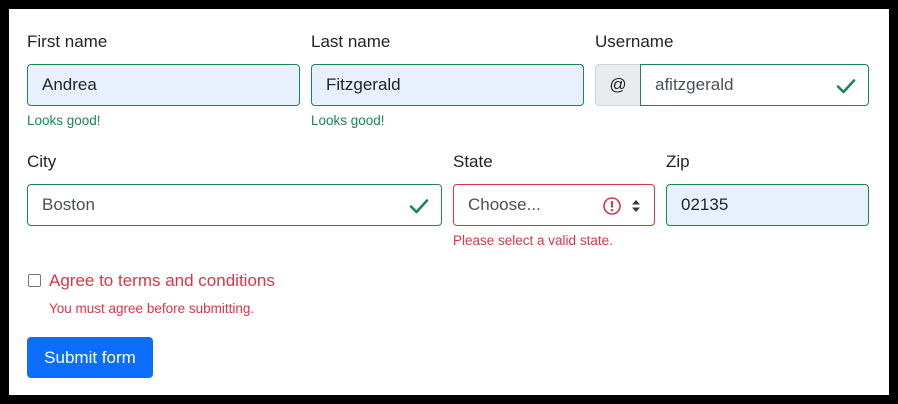  What do you see at coordinates (612, 206) in the screenshot?
I see `error-circle-icon` at bounding box center [612, 206].